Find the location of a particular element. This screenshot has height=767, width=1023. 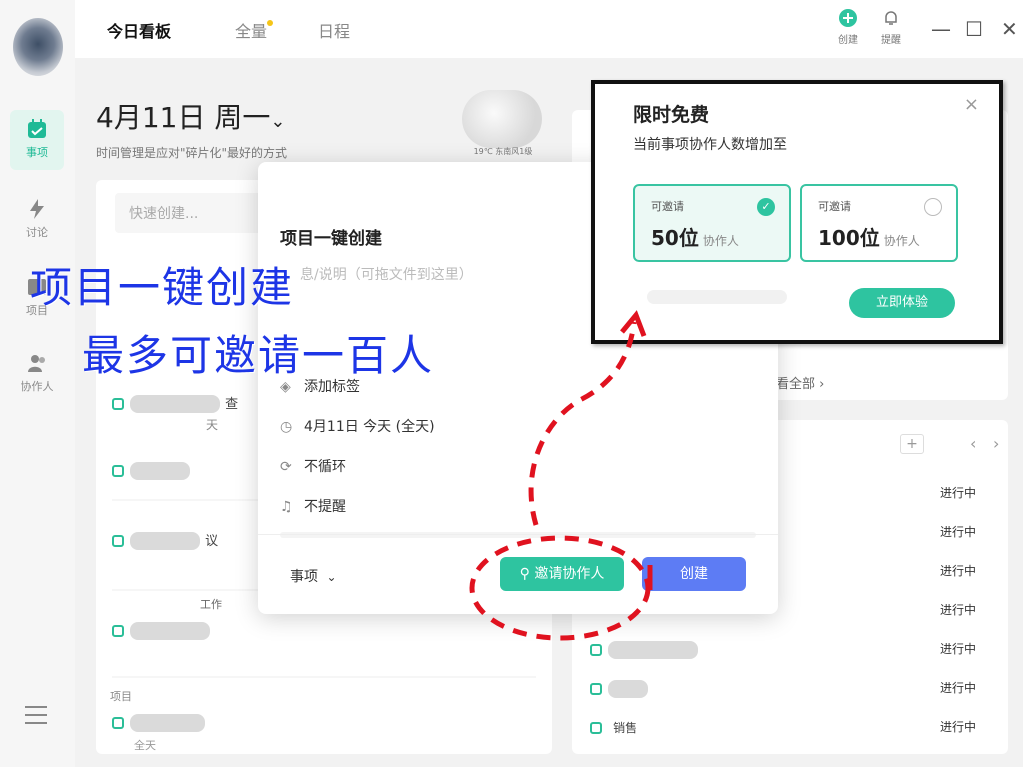

create-button: 创建 is located at coordinates (848, 27).